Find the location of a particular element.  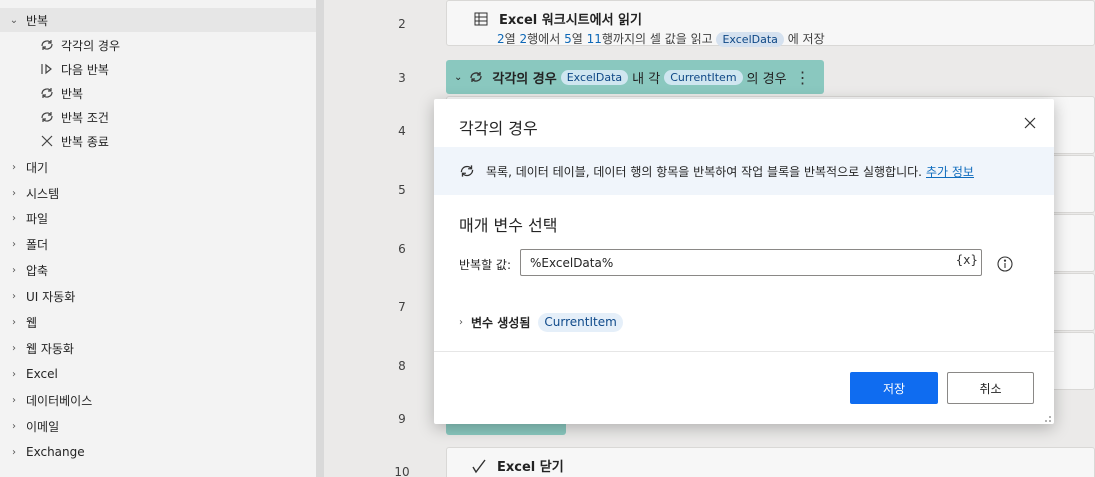

sidebar-group-label: UI 자동화 is located at coordinates (51, 296).